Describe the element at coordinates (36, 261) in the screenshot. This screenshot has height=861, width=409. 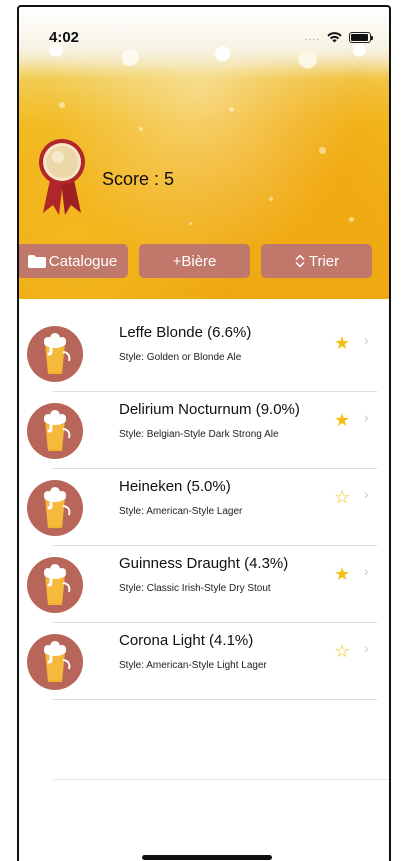
I see `folder-icon` at that location.